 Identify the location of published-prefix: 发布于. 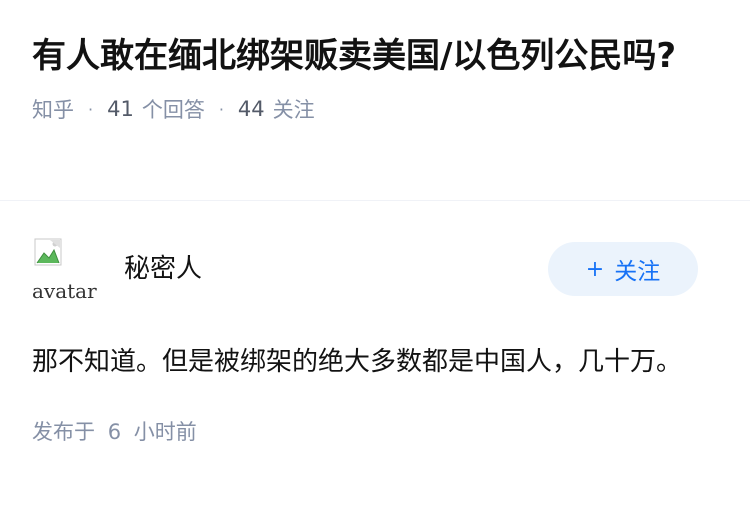
(63, 432).